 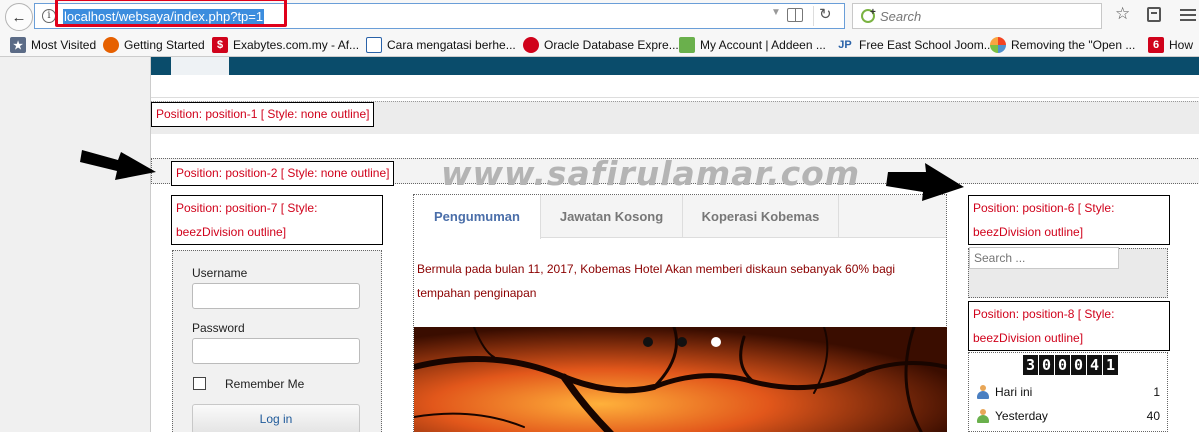 I want to click on annotation-arrows, so click(x=522, y=175).